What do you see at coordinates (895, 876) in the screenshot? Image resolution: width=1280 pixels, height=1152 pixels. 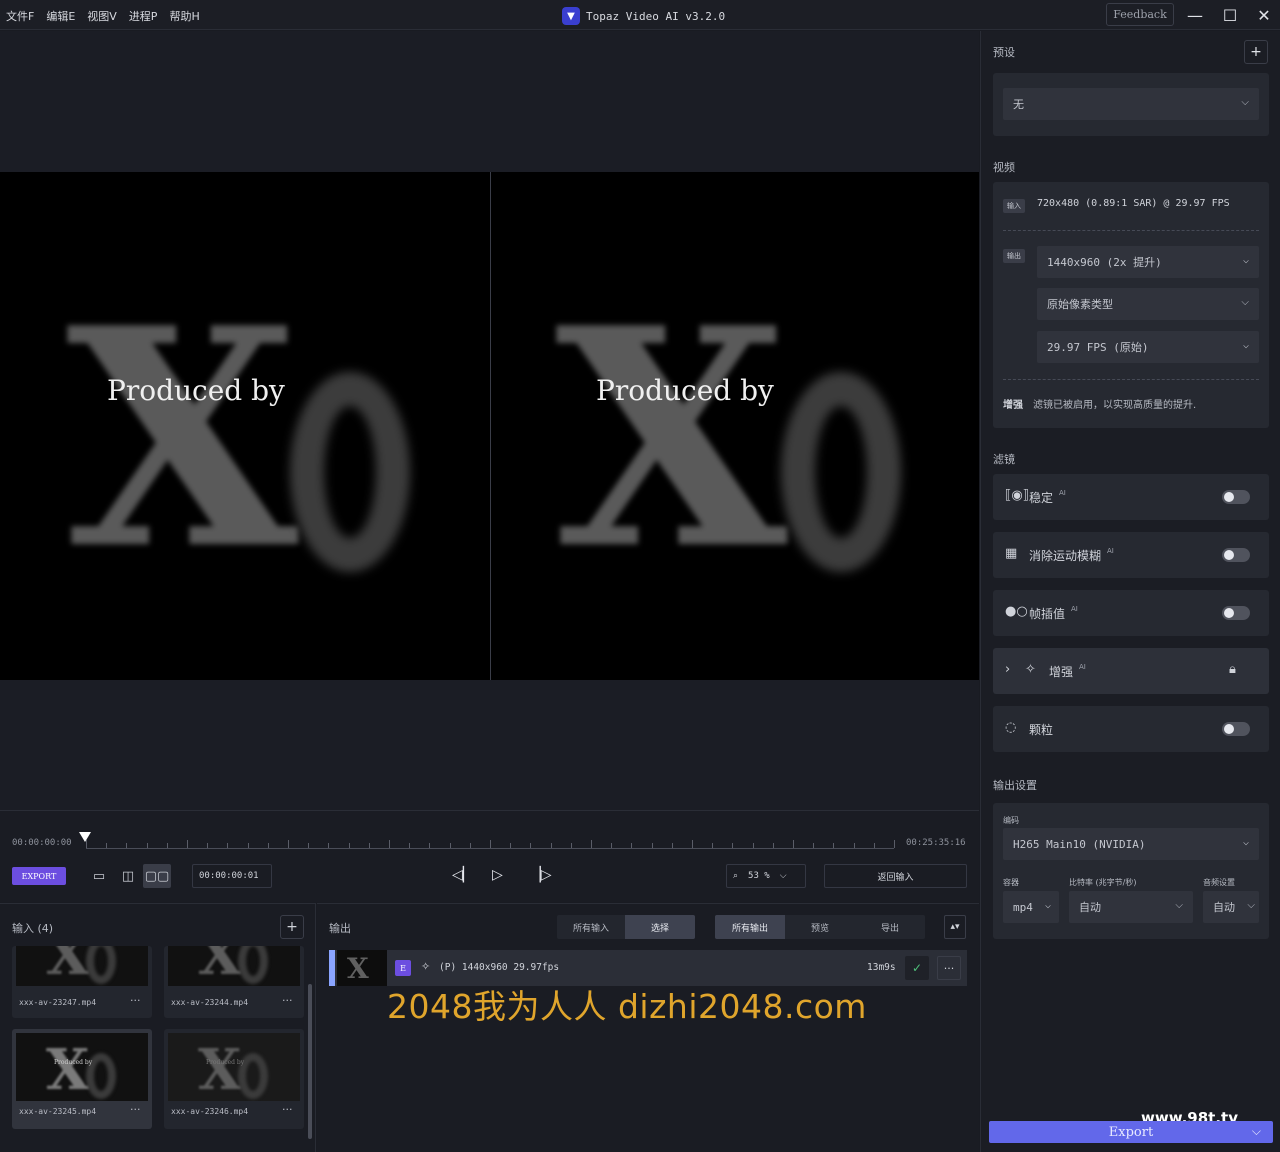 I see `return-to-input-button: 返回输入` at bounding box center [895, 876].